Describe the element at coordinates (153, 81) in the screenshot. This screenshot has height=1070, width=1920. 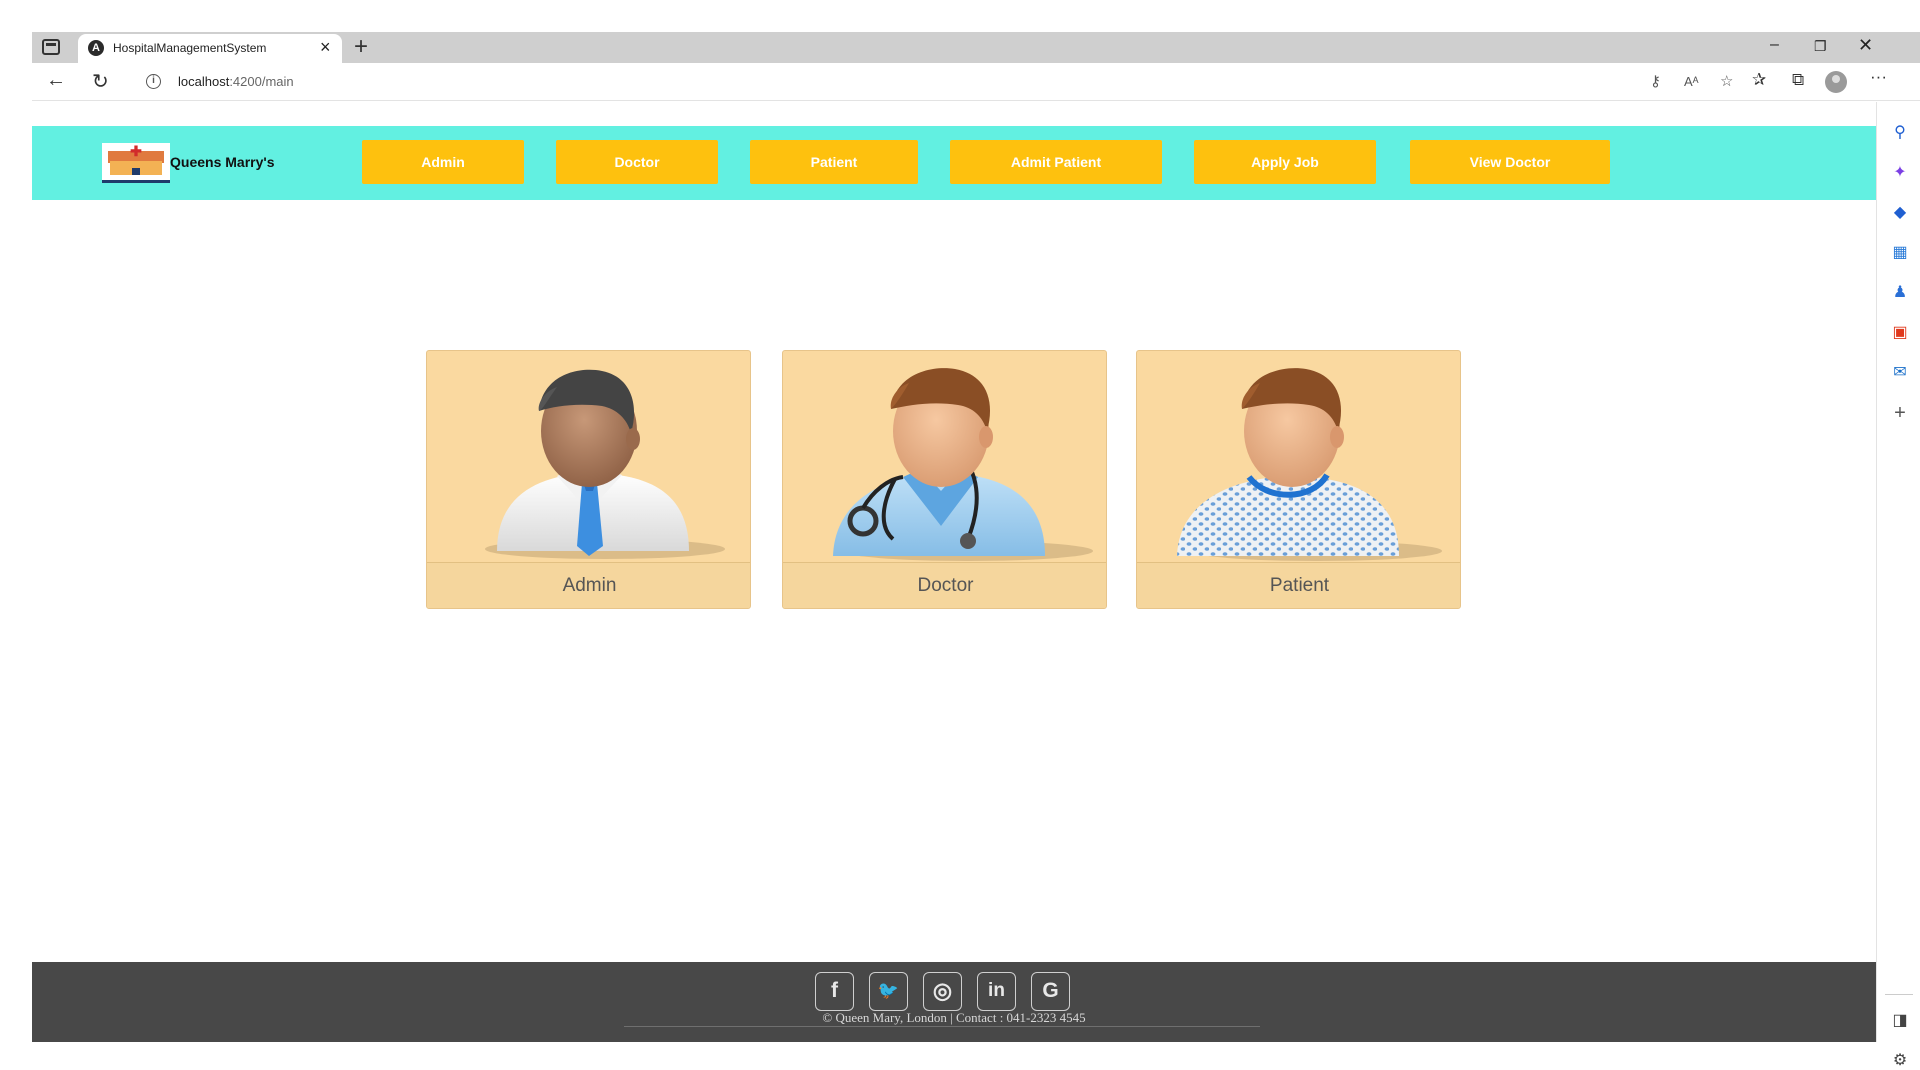
I see `info-icon: i` at that location.